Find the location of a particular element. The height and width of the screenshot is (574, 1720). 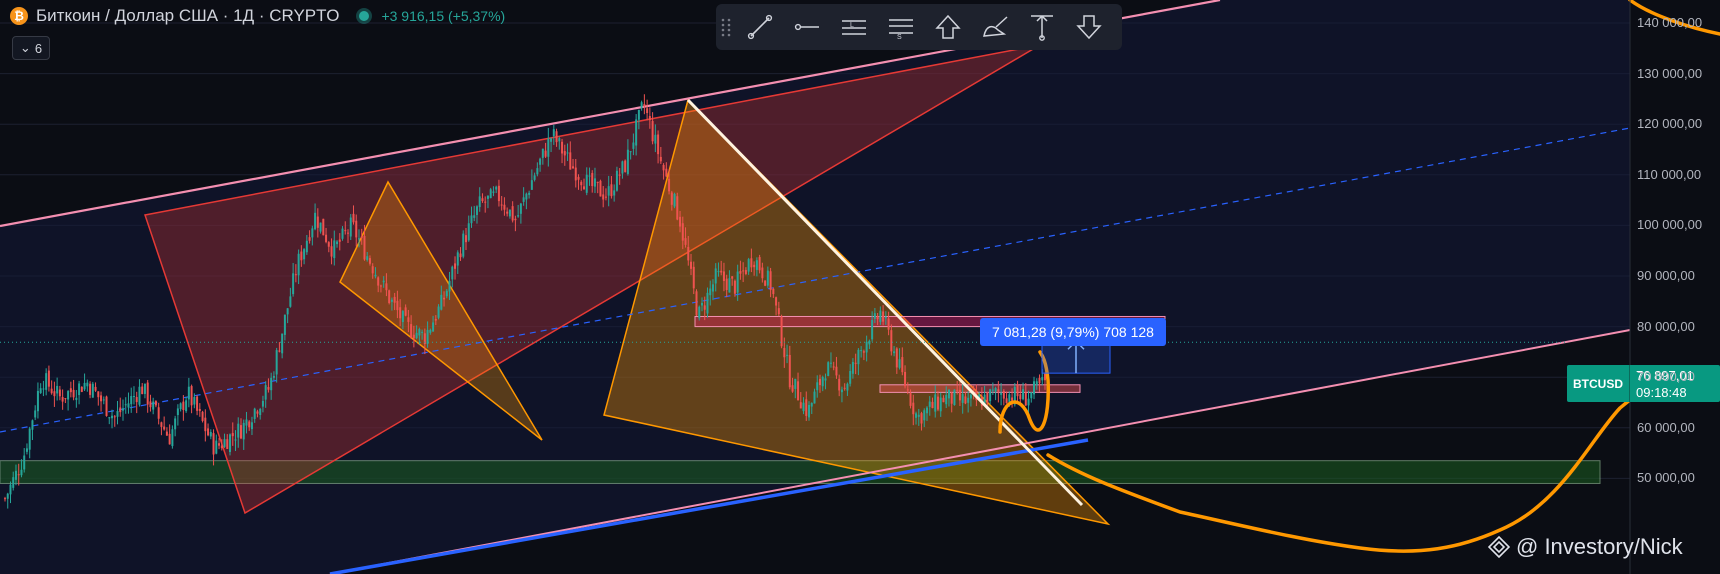

price-axis-label: 70 000,00 is located at coordinates (1666, 377).